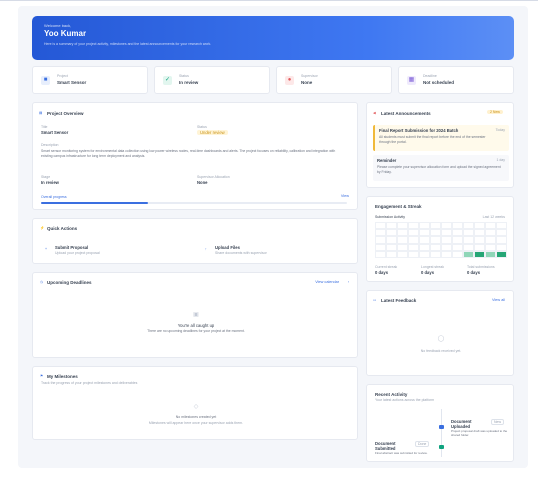  I want to click on recent-activity-subtitle: Your latest actions across the platform, so click(405, 400).